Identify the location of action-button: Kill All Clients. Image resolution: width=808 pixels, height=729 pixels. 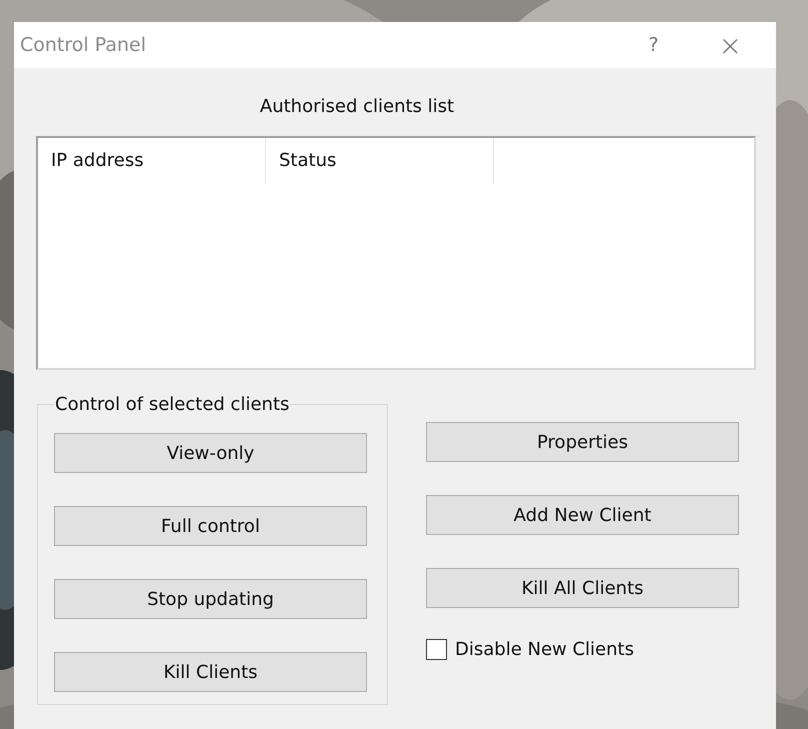
(582, 588).